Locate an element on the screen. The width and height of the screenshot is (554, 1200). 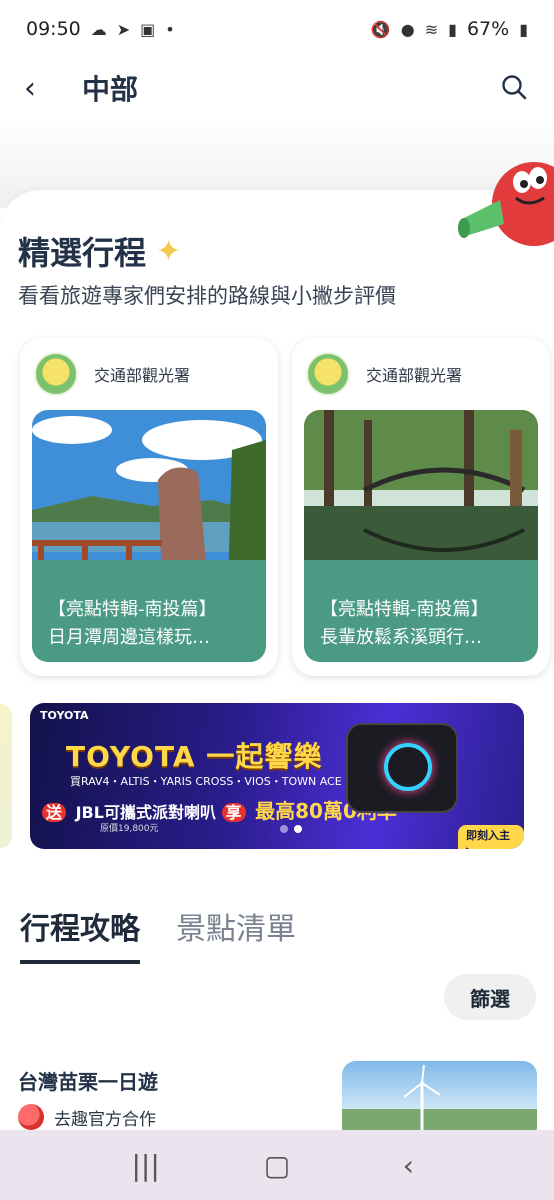
status-time: 09:50 is located at coordinates (53, 29).